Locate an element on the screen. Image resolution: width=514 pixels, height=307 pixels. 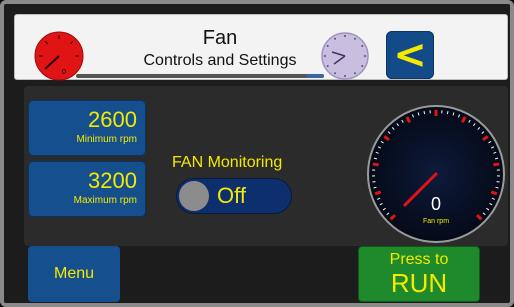
header-progress-bar is located at coordinates (200, 76).